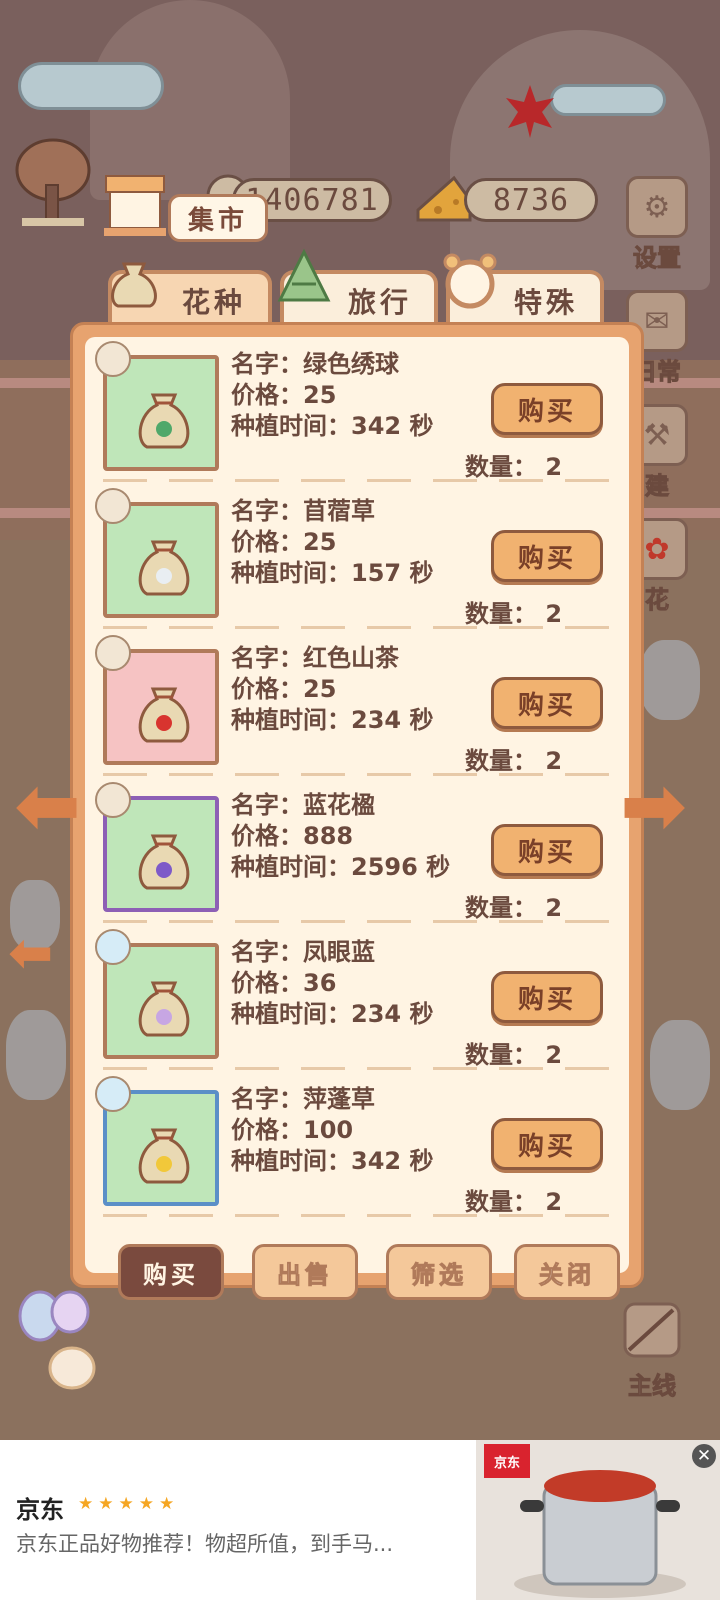  What do you see at coordinates (304, 275) in the screenshot?
I see `dumpling-icon` at bounding box center [304, 275].